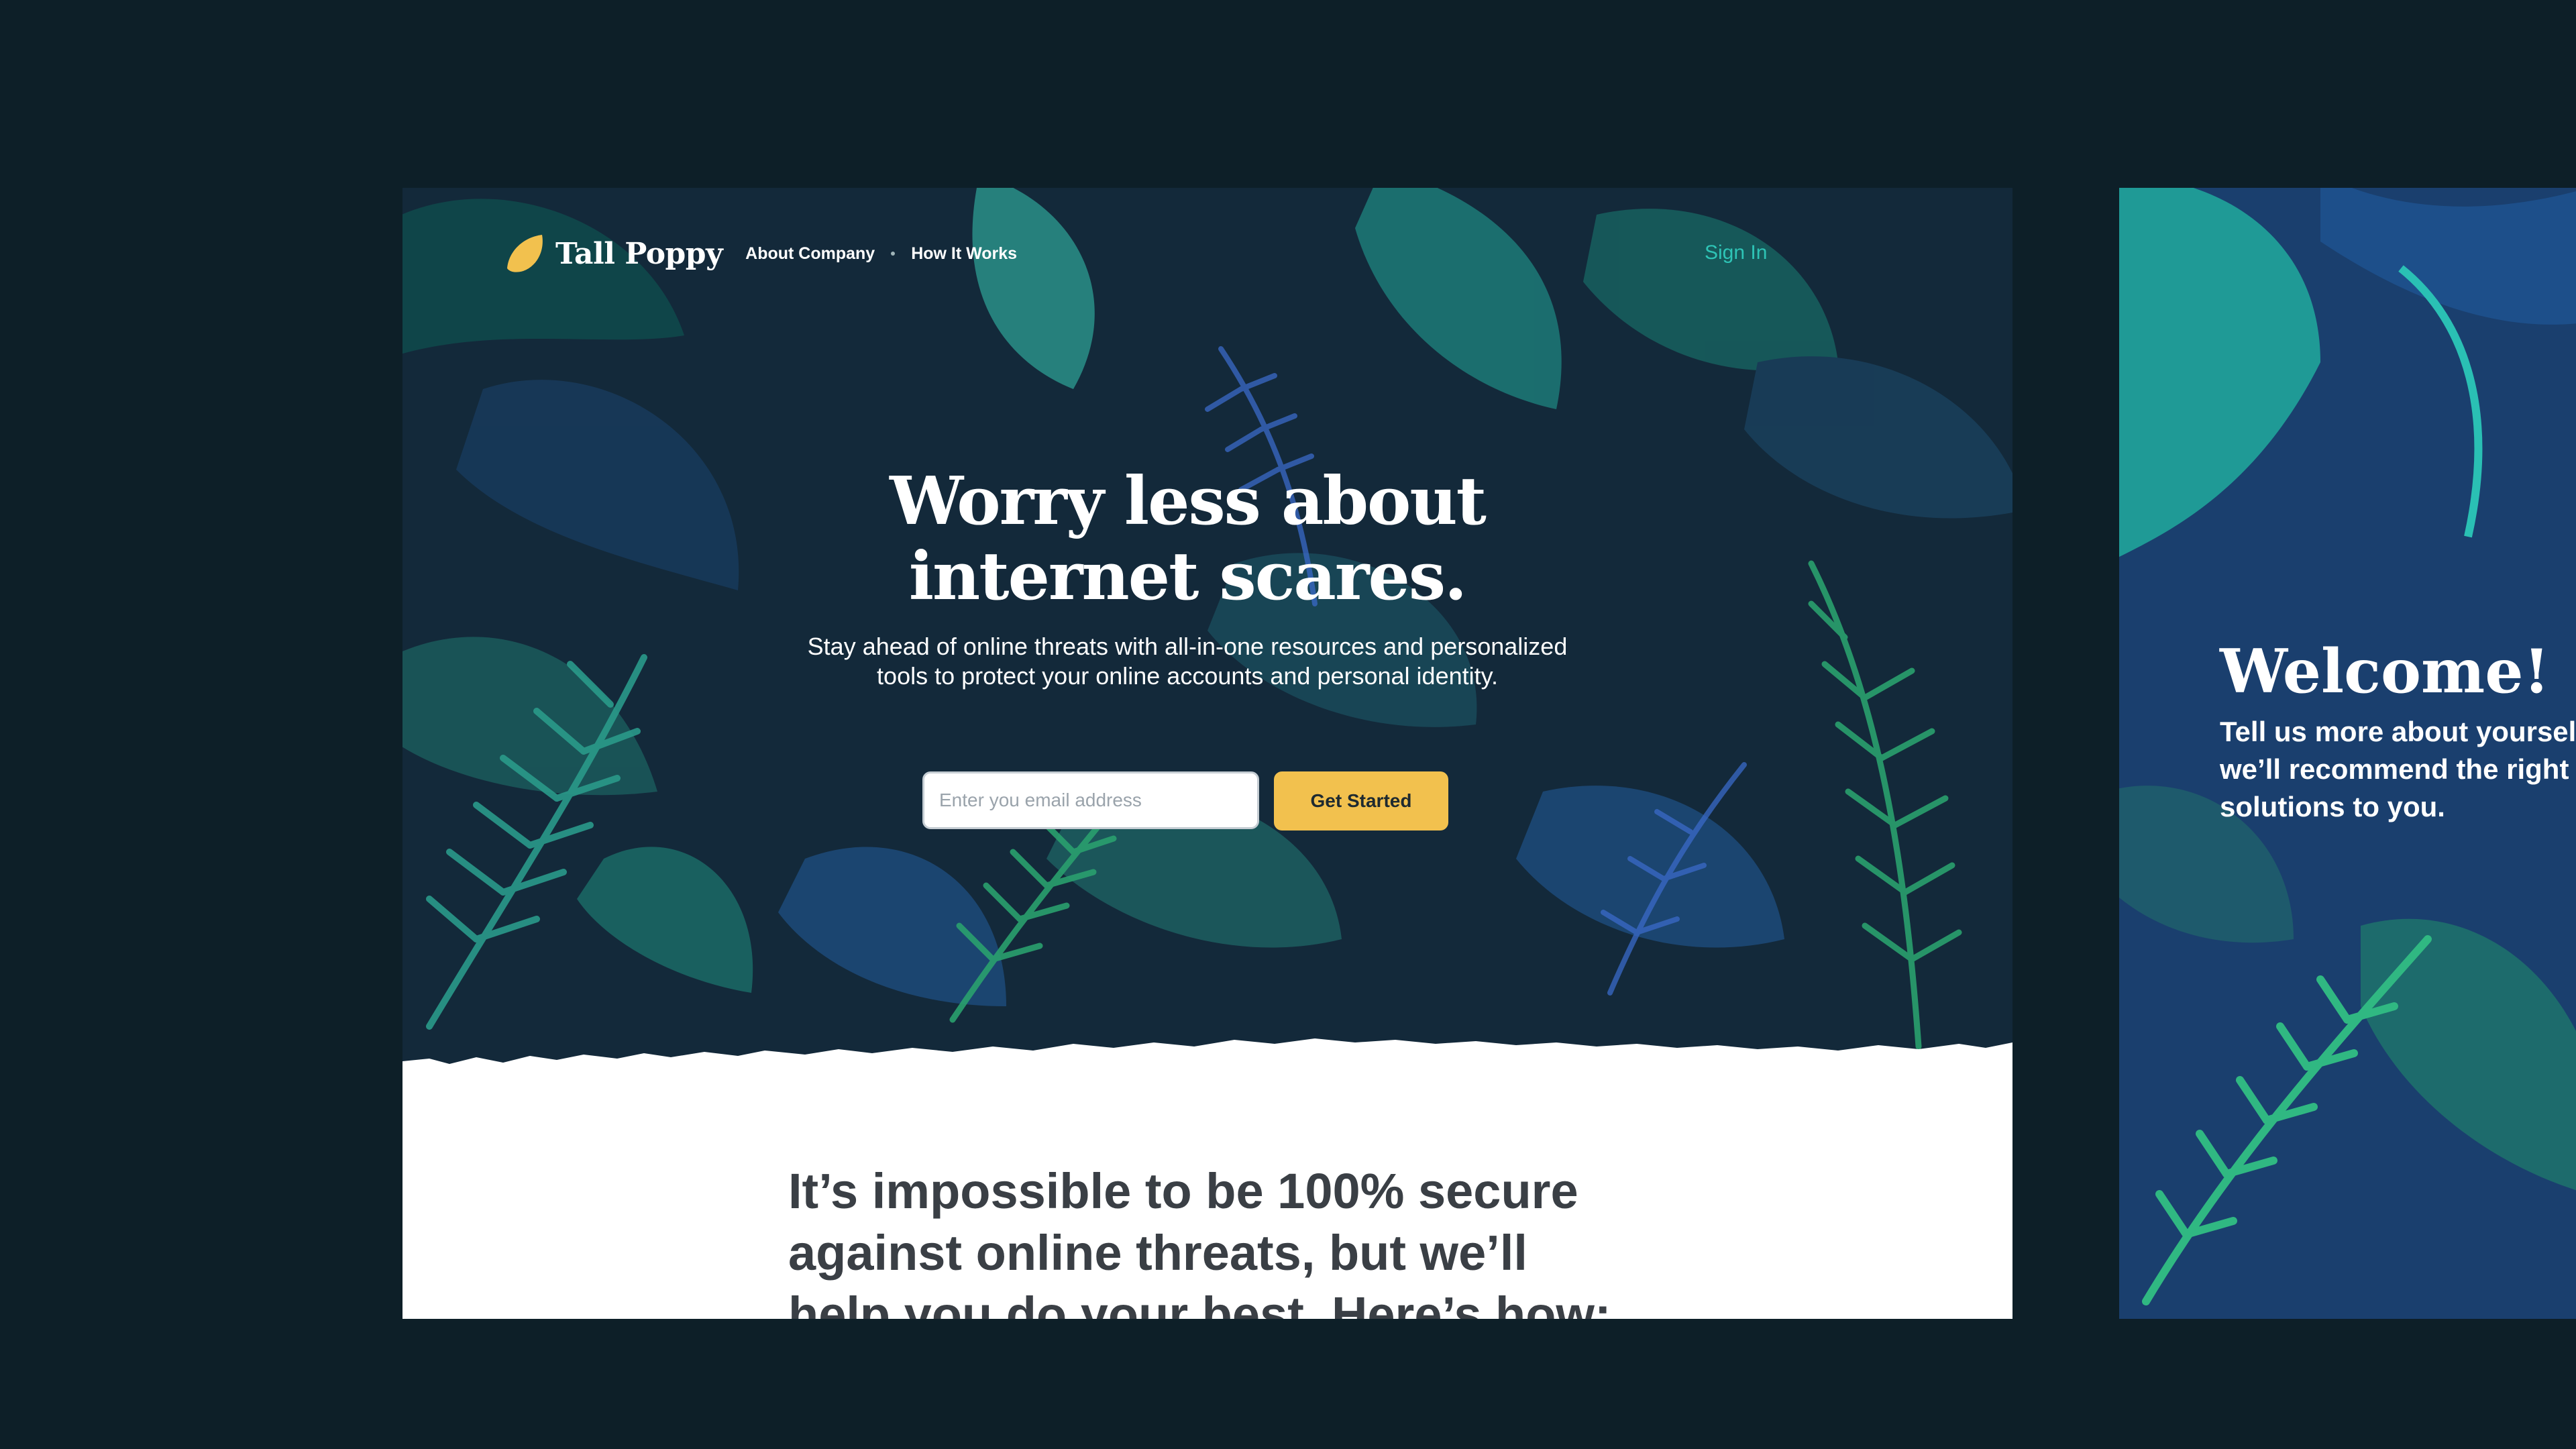 This screenshot has width=2576, height=1449. Describe the element at coordinates (1199, 1303) in the screenshot. I see `secure-heading-line: help you do your best. Here’s how:` at that location.